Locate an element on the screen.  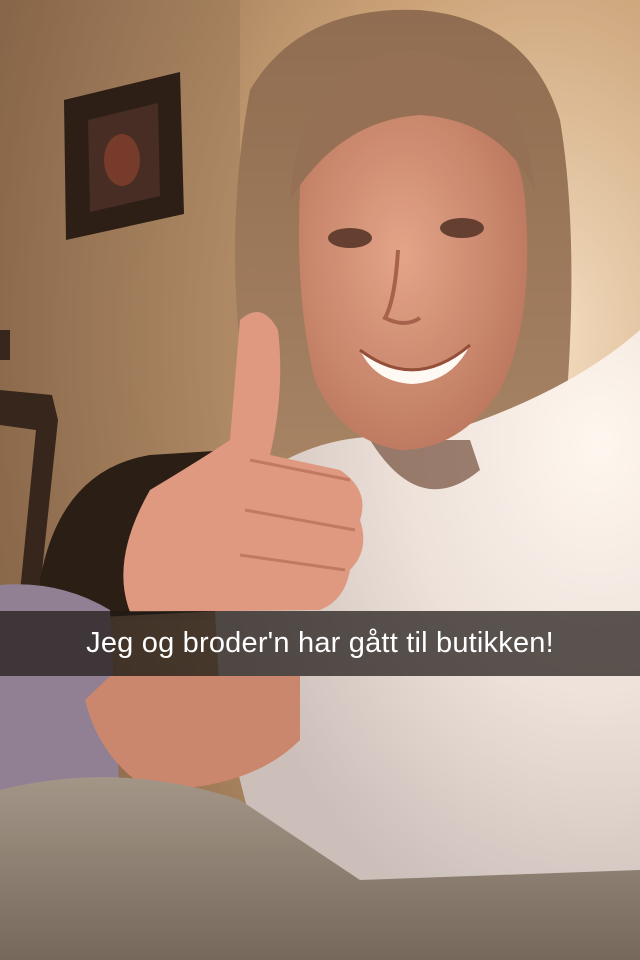
caption-text: Jeg og broder'n har gått til butikken! is located at coordinates (320, 643).